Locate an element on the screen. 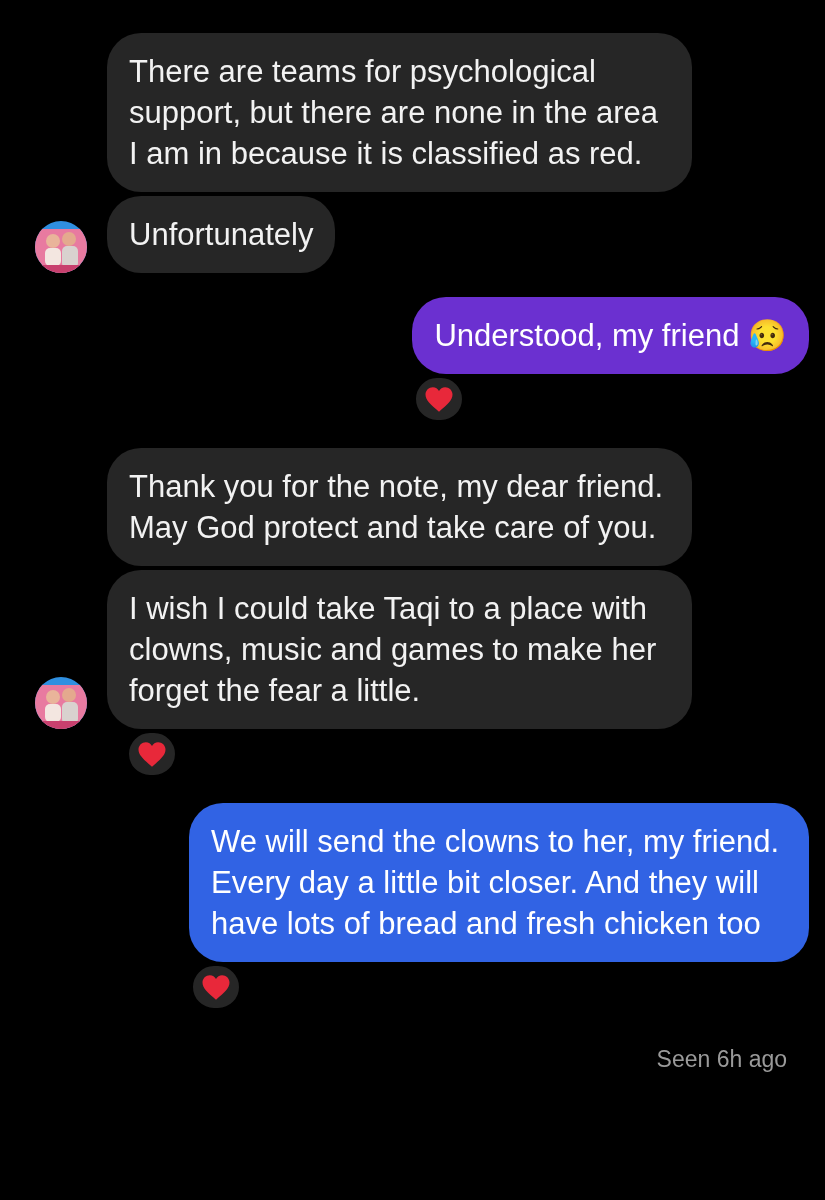 The image size is (825, 1200). message-bubble: We will send the clowns to her, my friend. Every day a little bit closer. And they will have lots of bread and fresh chicken too is located at coordinates (499, 882).